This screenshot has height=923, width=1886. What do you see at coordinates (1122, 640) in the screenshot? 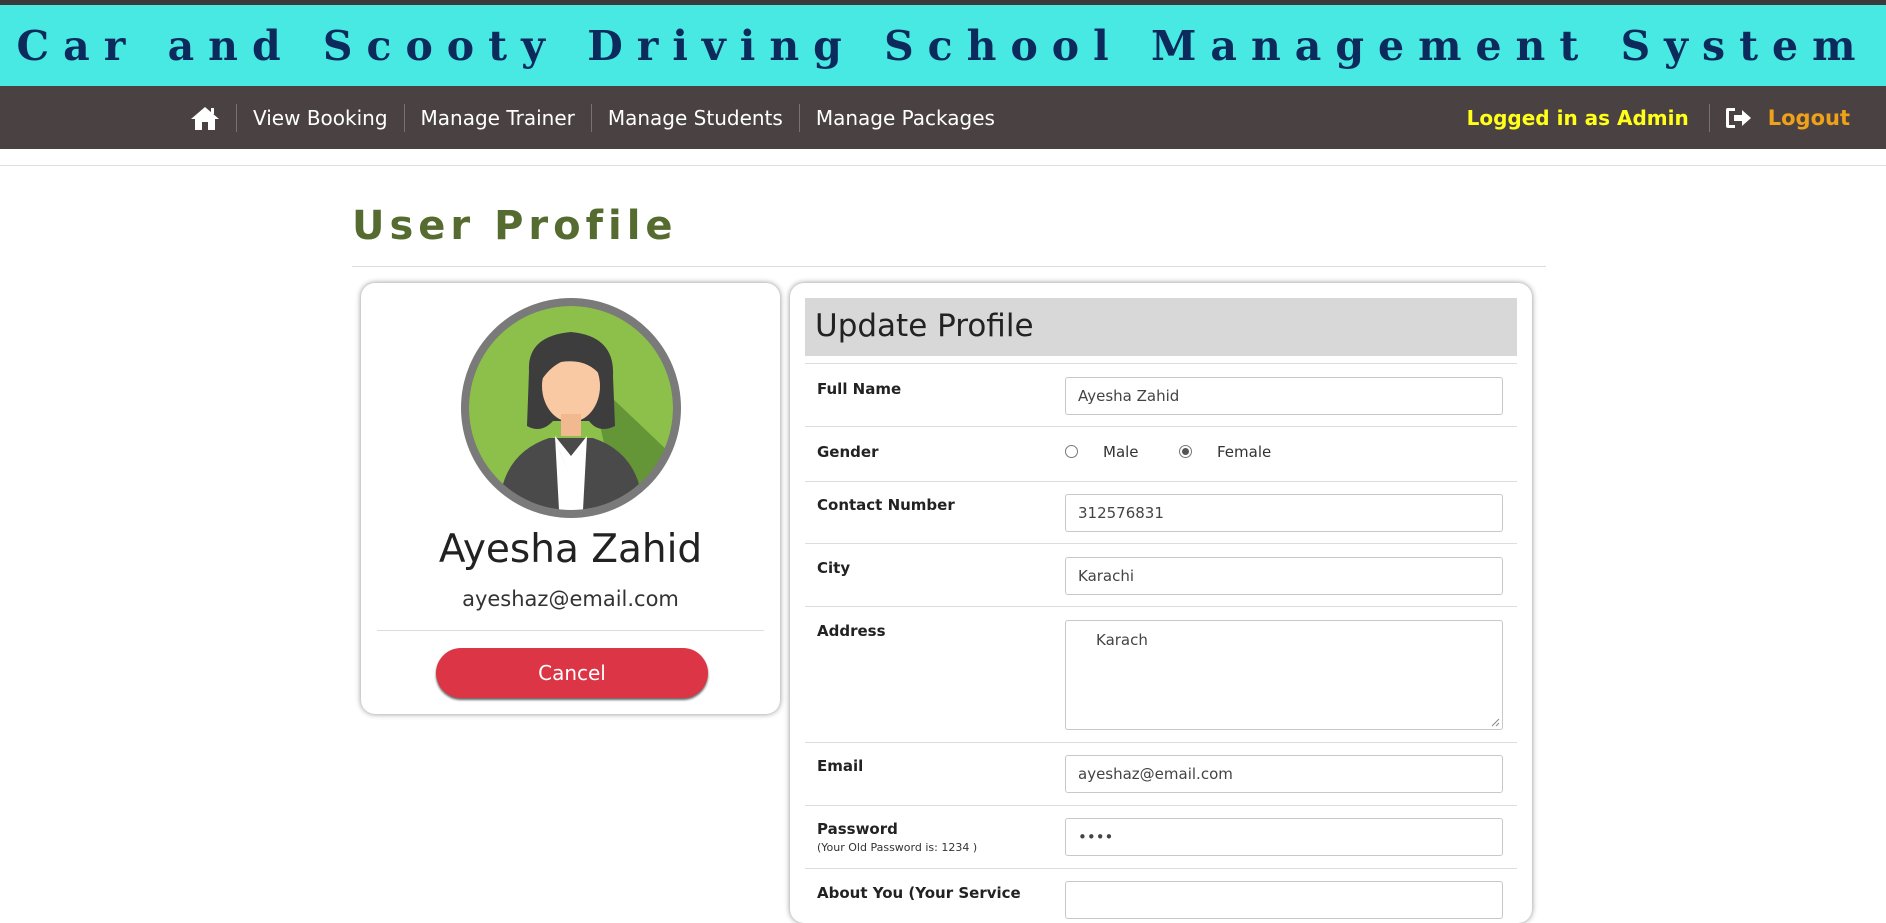
I see `address-value: Karach` at bounding box center [1122, 640].